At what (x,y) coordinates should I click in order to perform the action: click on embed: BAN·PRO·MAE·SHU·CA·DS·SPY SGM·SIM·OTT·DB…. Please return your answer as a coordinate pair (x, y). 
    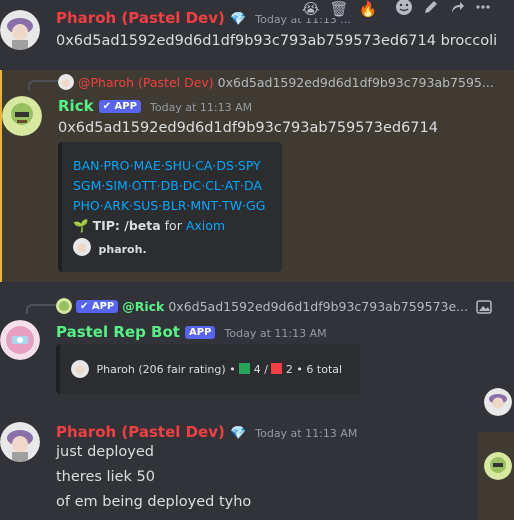
    Looking at the image, I should click on (170, 207).